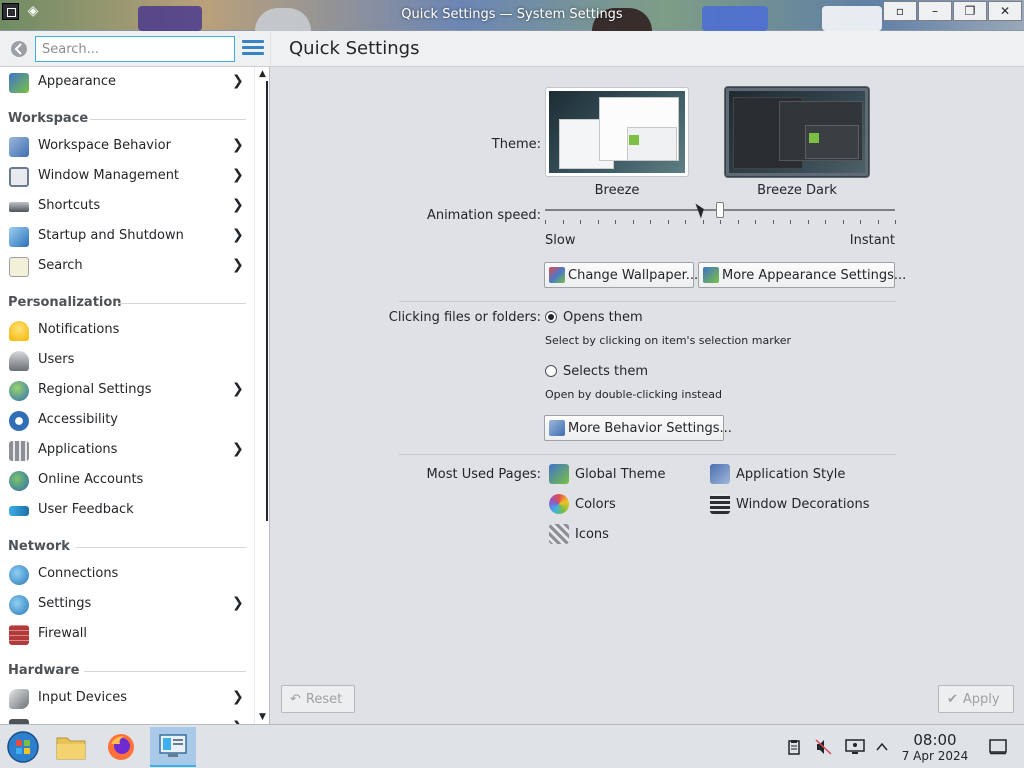 The height and width of the screenshot is (768, 1024). Describe the element at coordinates (855, 747) in the screenshot. I see `network-display-icon` at that location.